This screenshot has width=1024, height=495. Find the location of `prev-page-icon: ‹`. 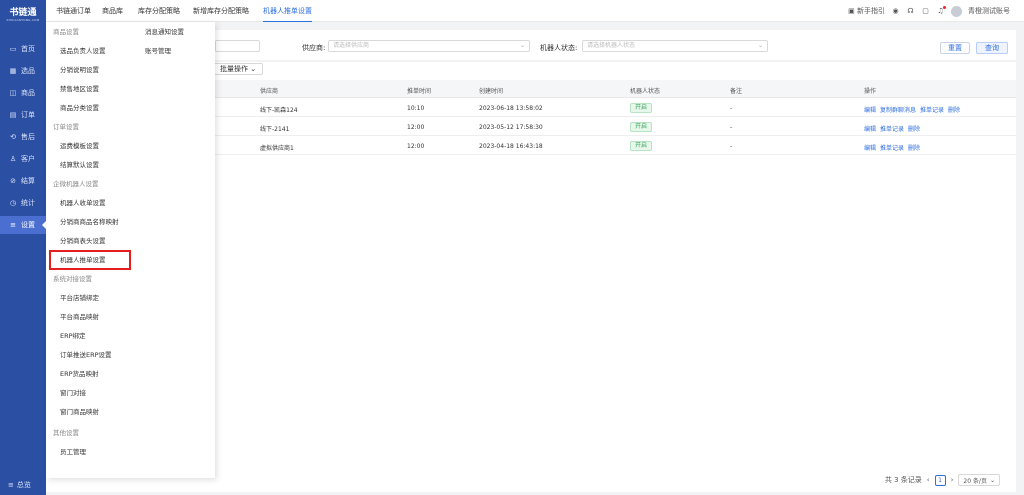

prev-page-icon: ‹ is located at coordinates (928, 480).